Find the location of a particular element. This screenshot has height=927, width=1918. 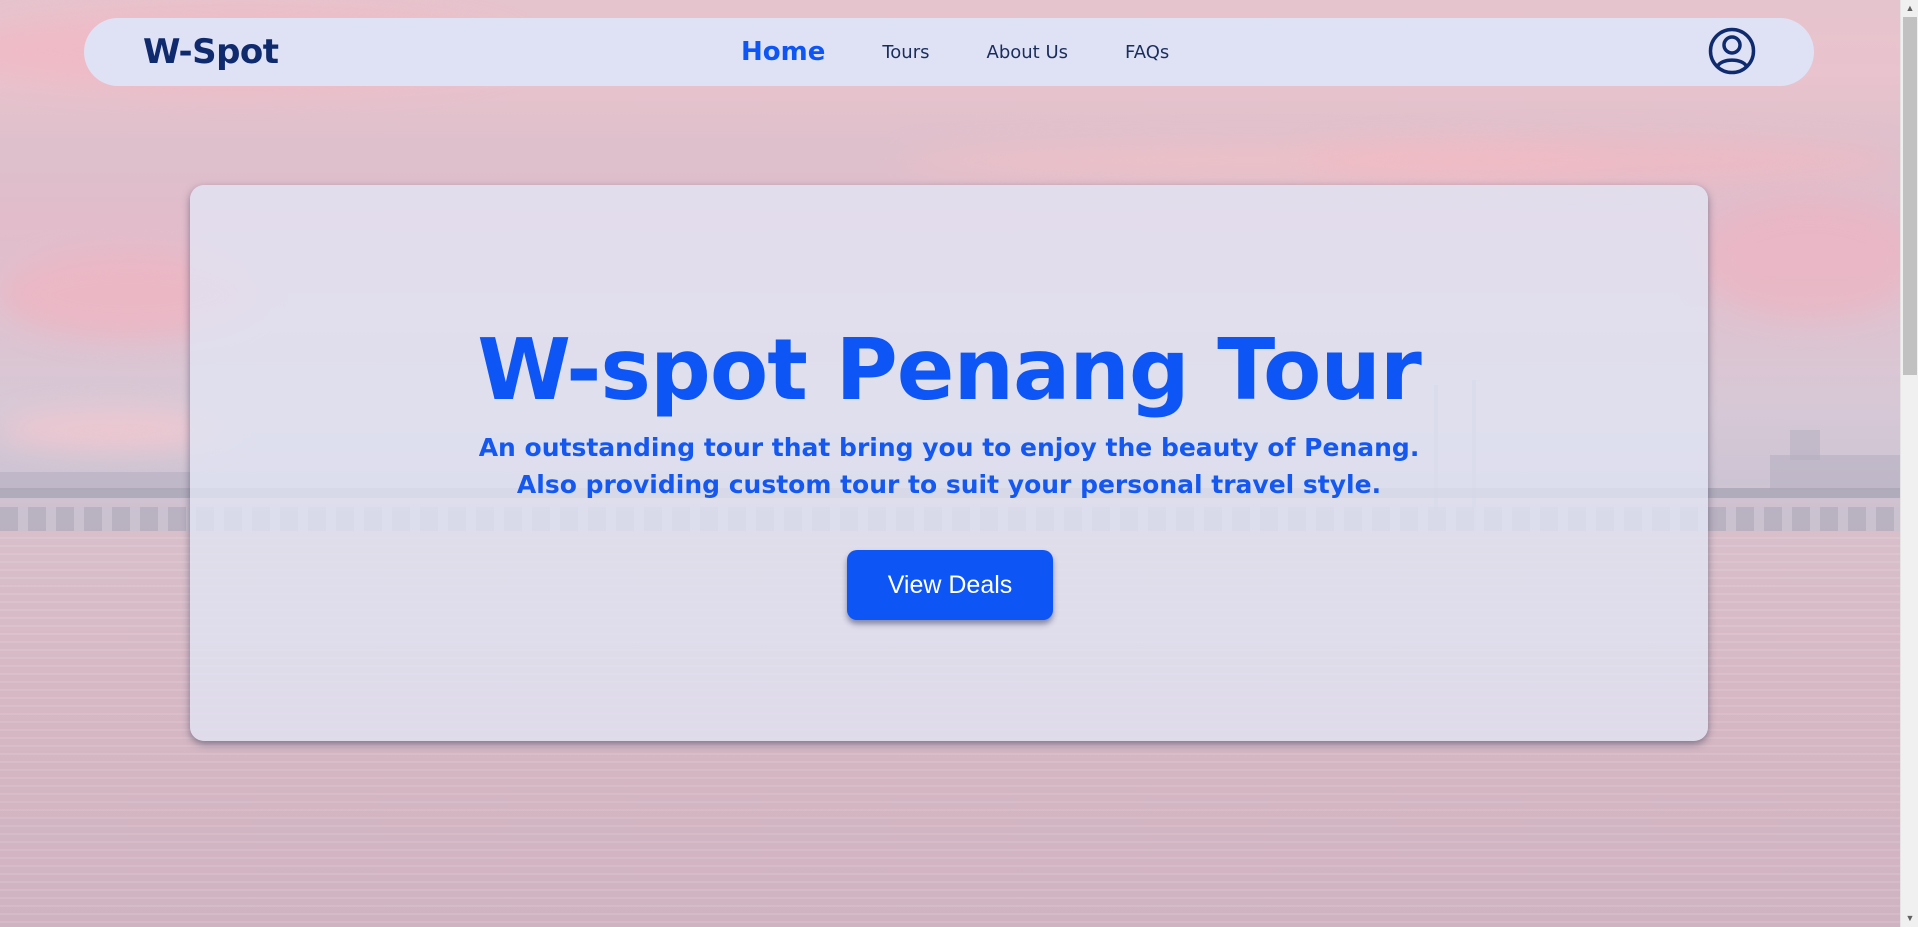

vertical-scrollbar: ▲ ▼ is located at coordinates (1909, 463).